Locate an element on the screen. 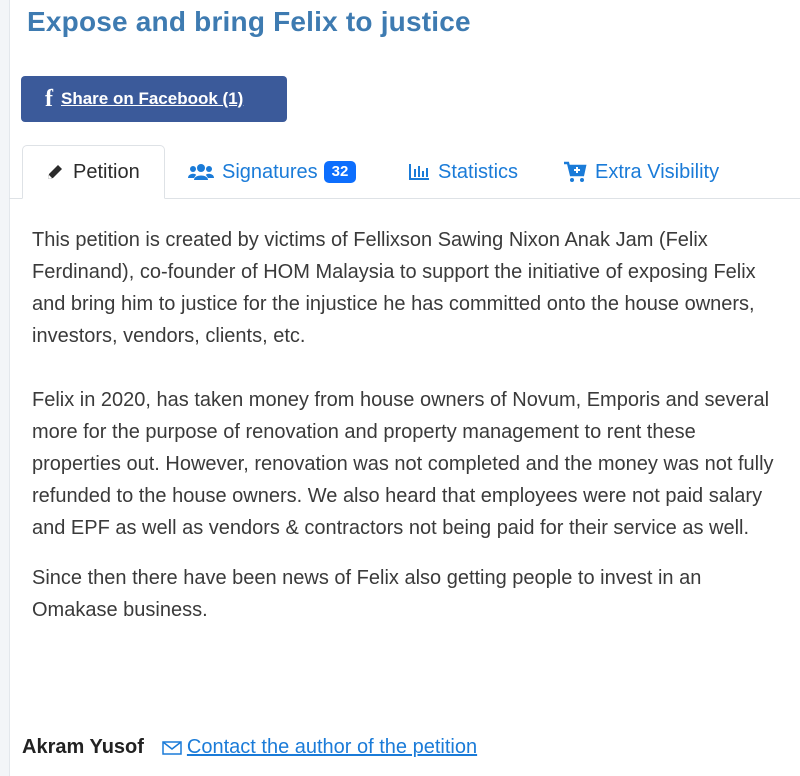 This screenshot has width=800, height=776. tab-signatures: Signatures 32 is located at coordinates (272, 172).